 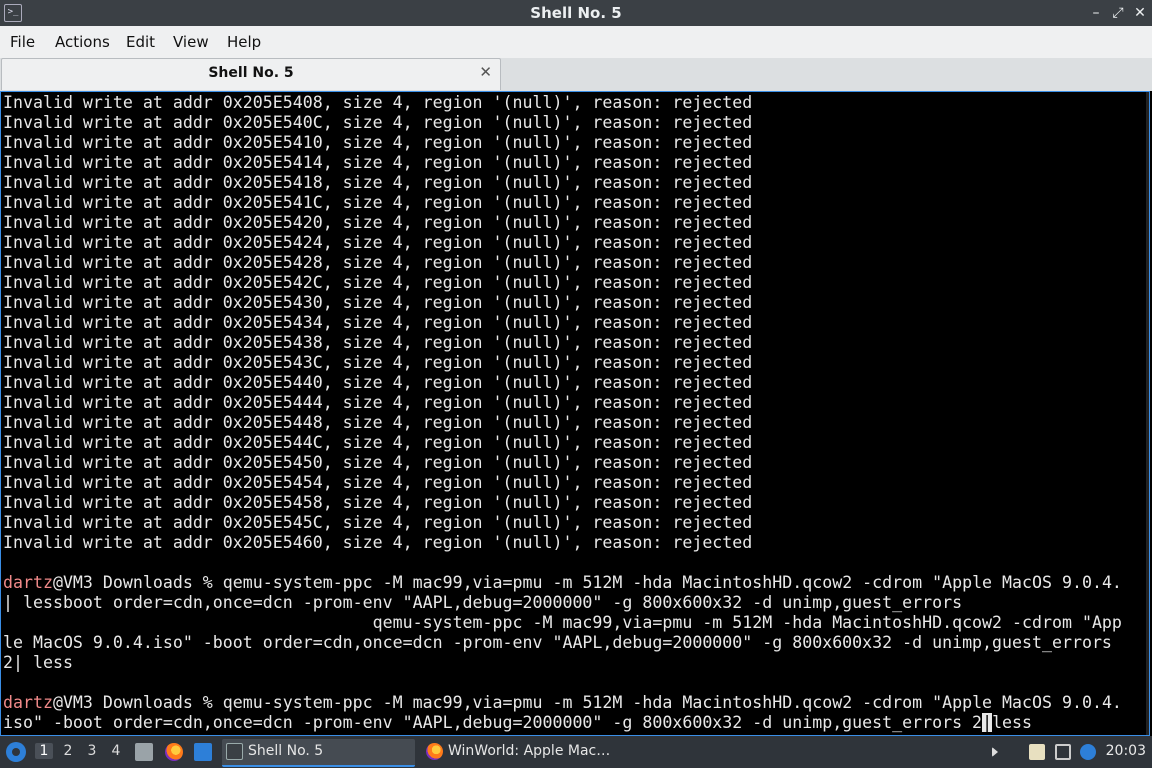 What do you see at coordinates (1126, 751) in the screenshot?
I see `clock: 20:03` at bounding box center [1126, 751].